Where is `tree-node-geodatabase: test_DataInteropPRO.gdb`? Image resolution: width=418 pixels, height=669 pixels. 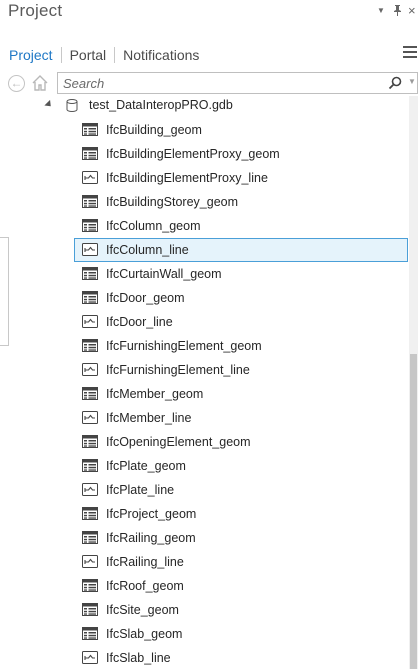 tree-node-geodatabase: test_DataInteropPRO.gdb is located at coordinates (204, 106).